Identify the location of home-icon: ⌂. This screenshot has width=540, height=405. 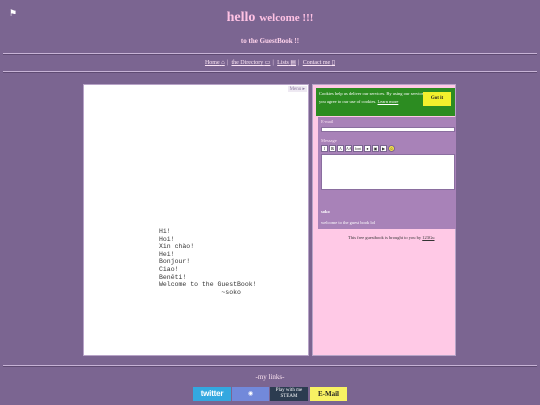
(223, 63).